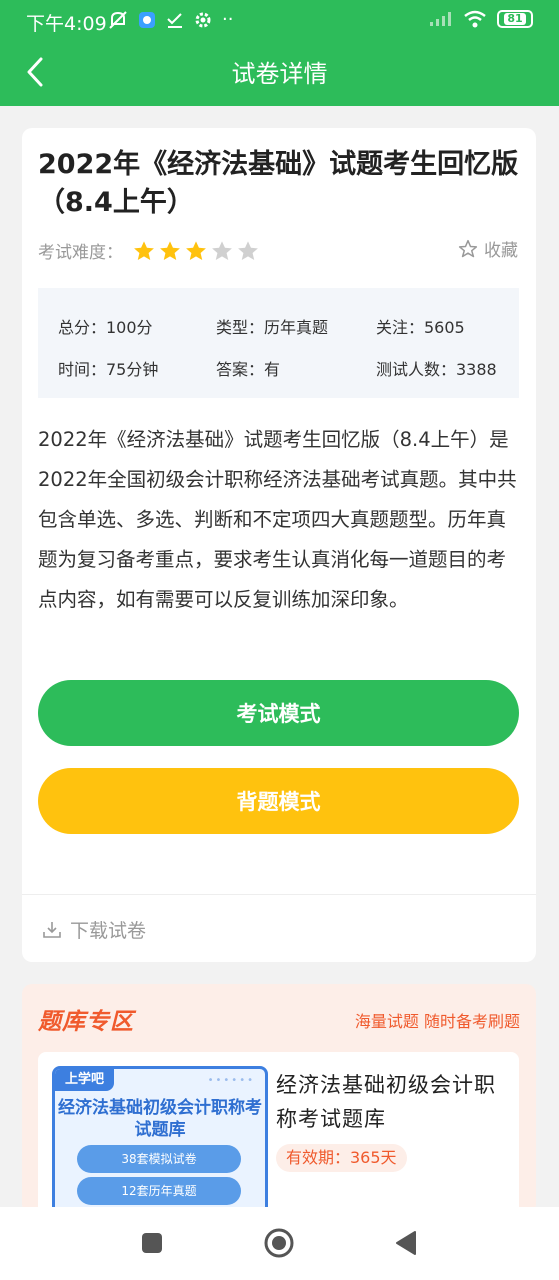 This screenshot has width=559, height=1280. What do you see at coordinates (80, 253) in the screenshot?
I see `difficulty-label: 考试难度：` at bounding box center [80, 253].